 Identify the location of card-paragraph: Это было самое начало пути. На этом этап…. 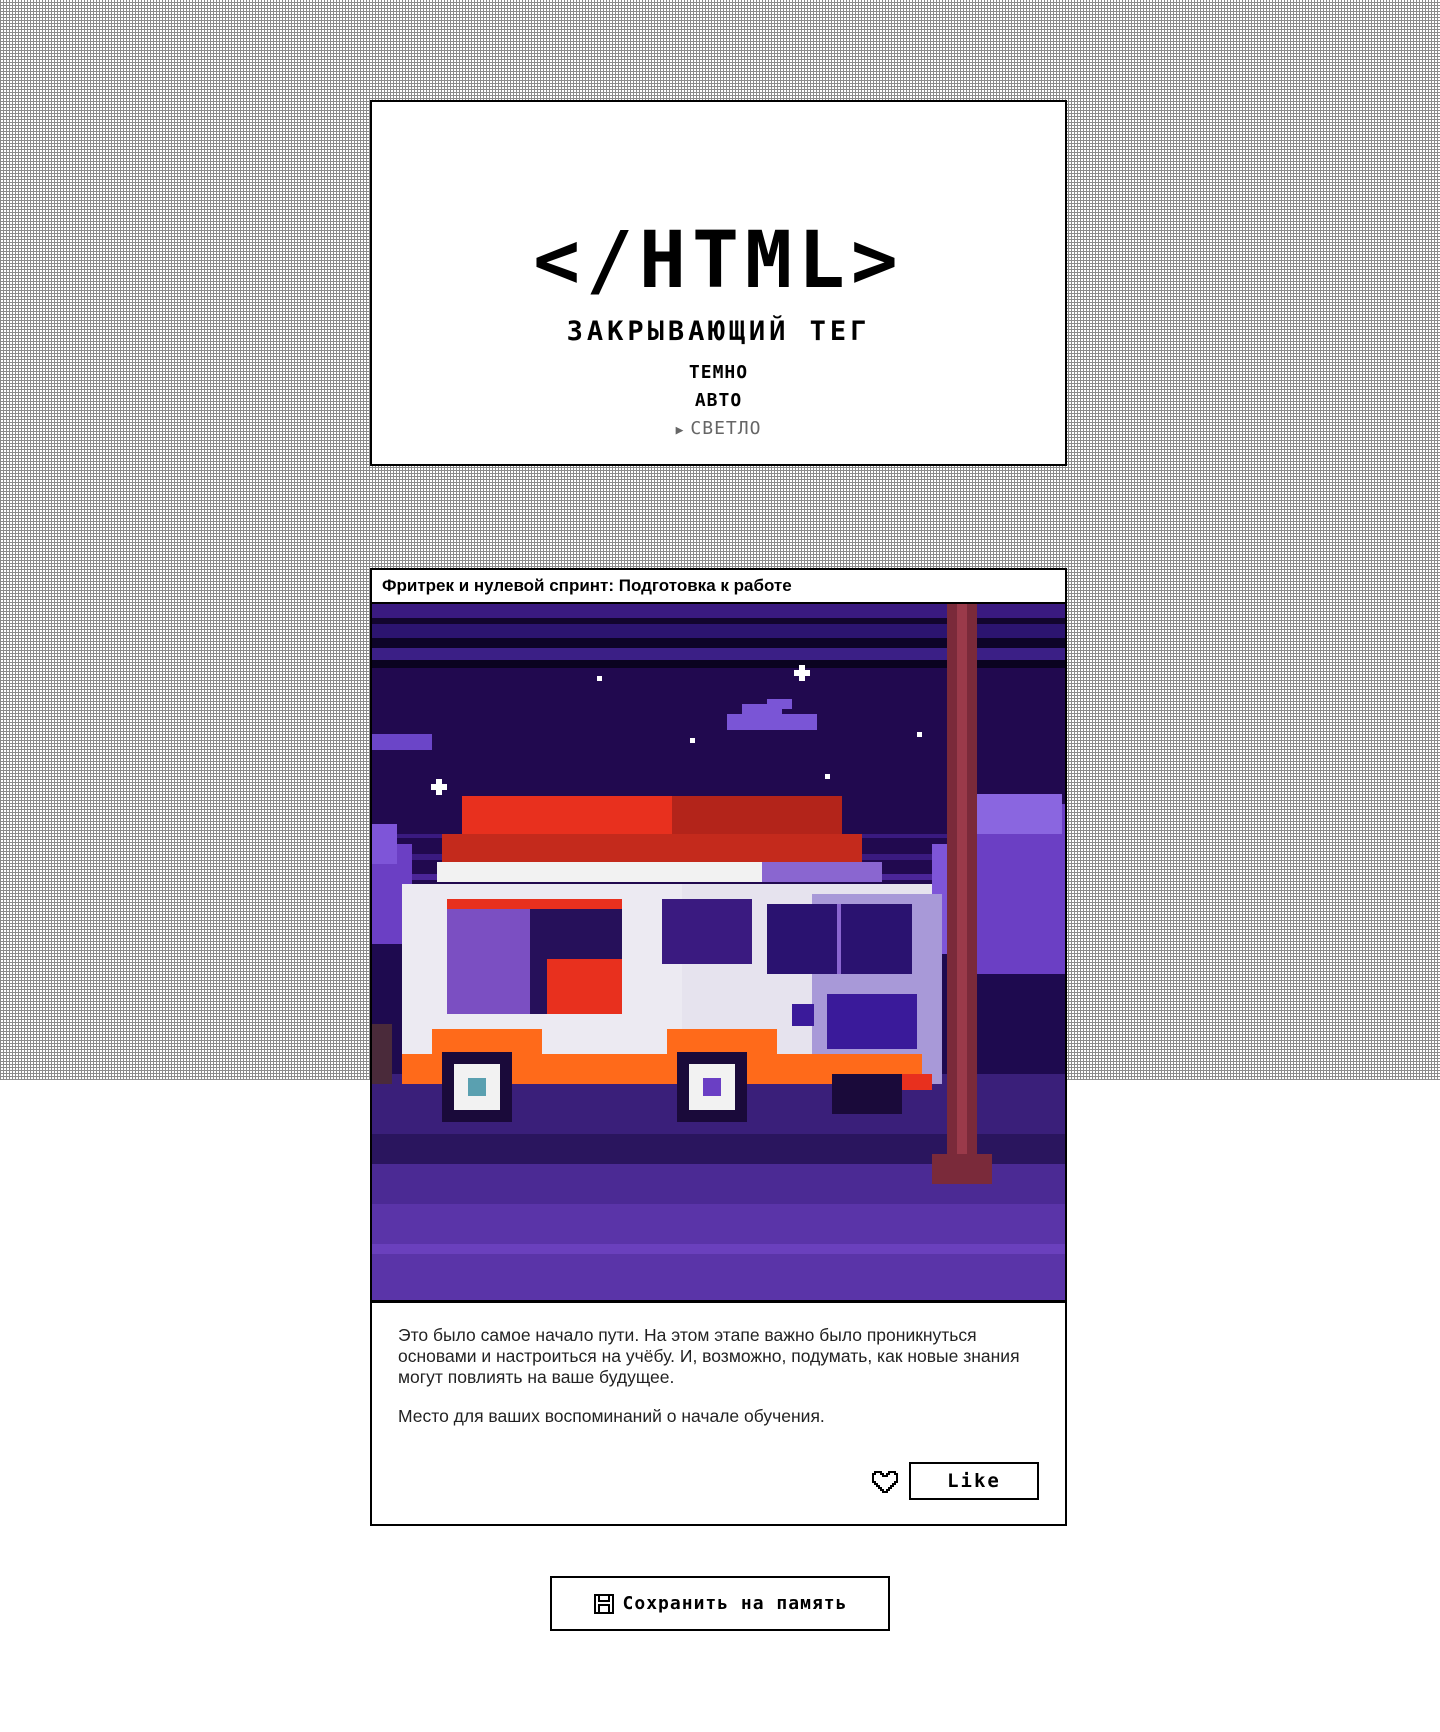
(709, 1356).